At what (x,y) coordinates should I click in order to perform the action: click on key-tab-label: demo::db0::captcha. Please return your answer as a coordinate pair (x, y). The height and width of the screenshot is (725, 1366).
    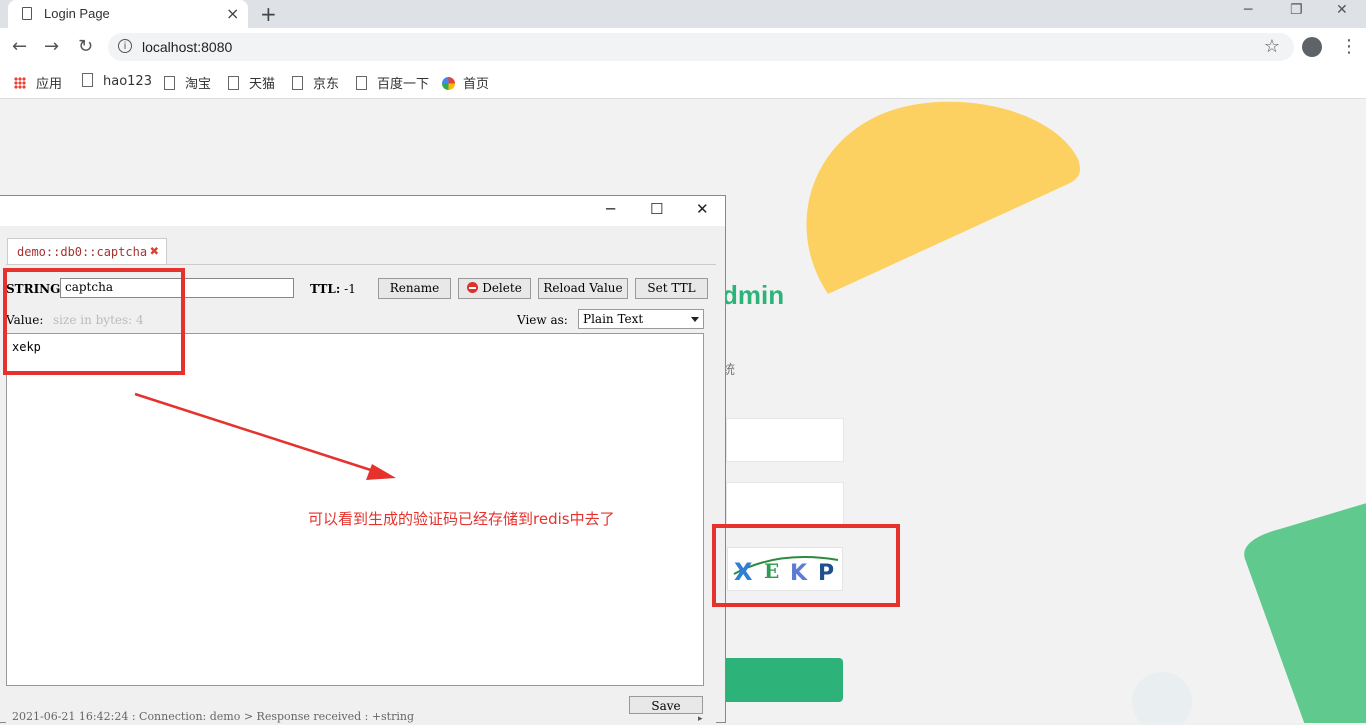
    Looking at the image, I should click on (82, 252).